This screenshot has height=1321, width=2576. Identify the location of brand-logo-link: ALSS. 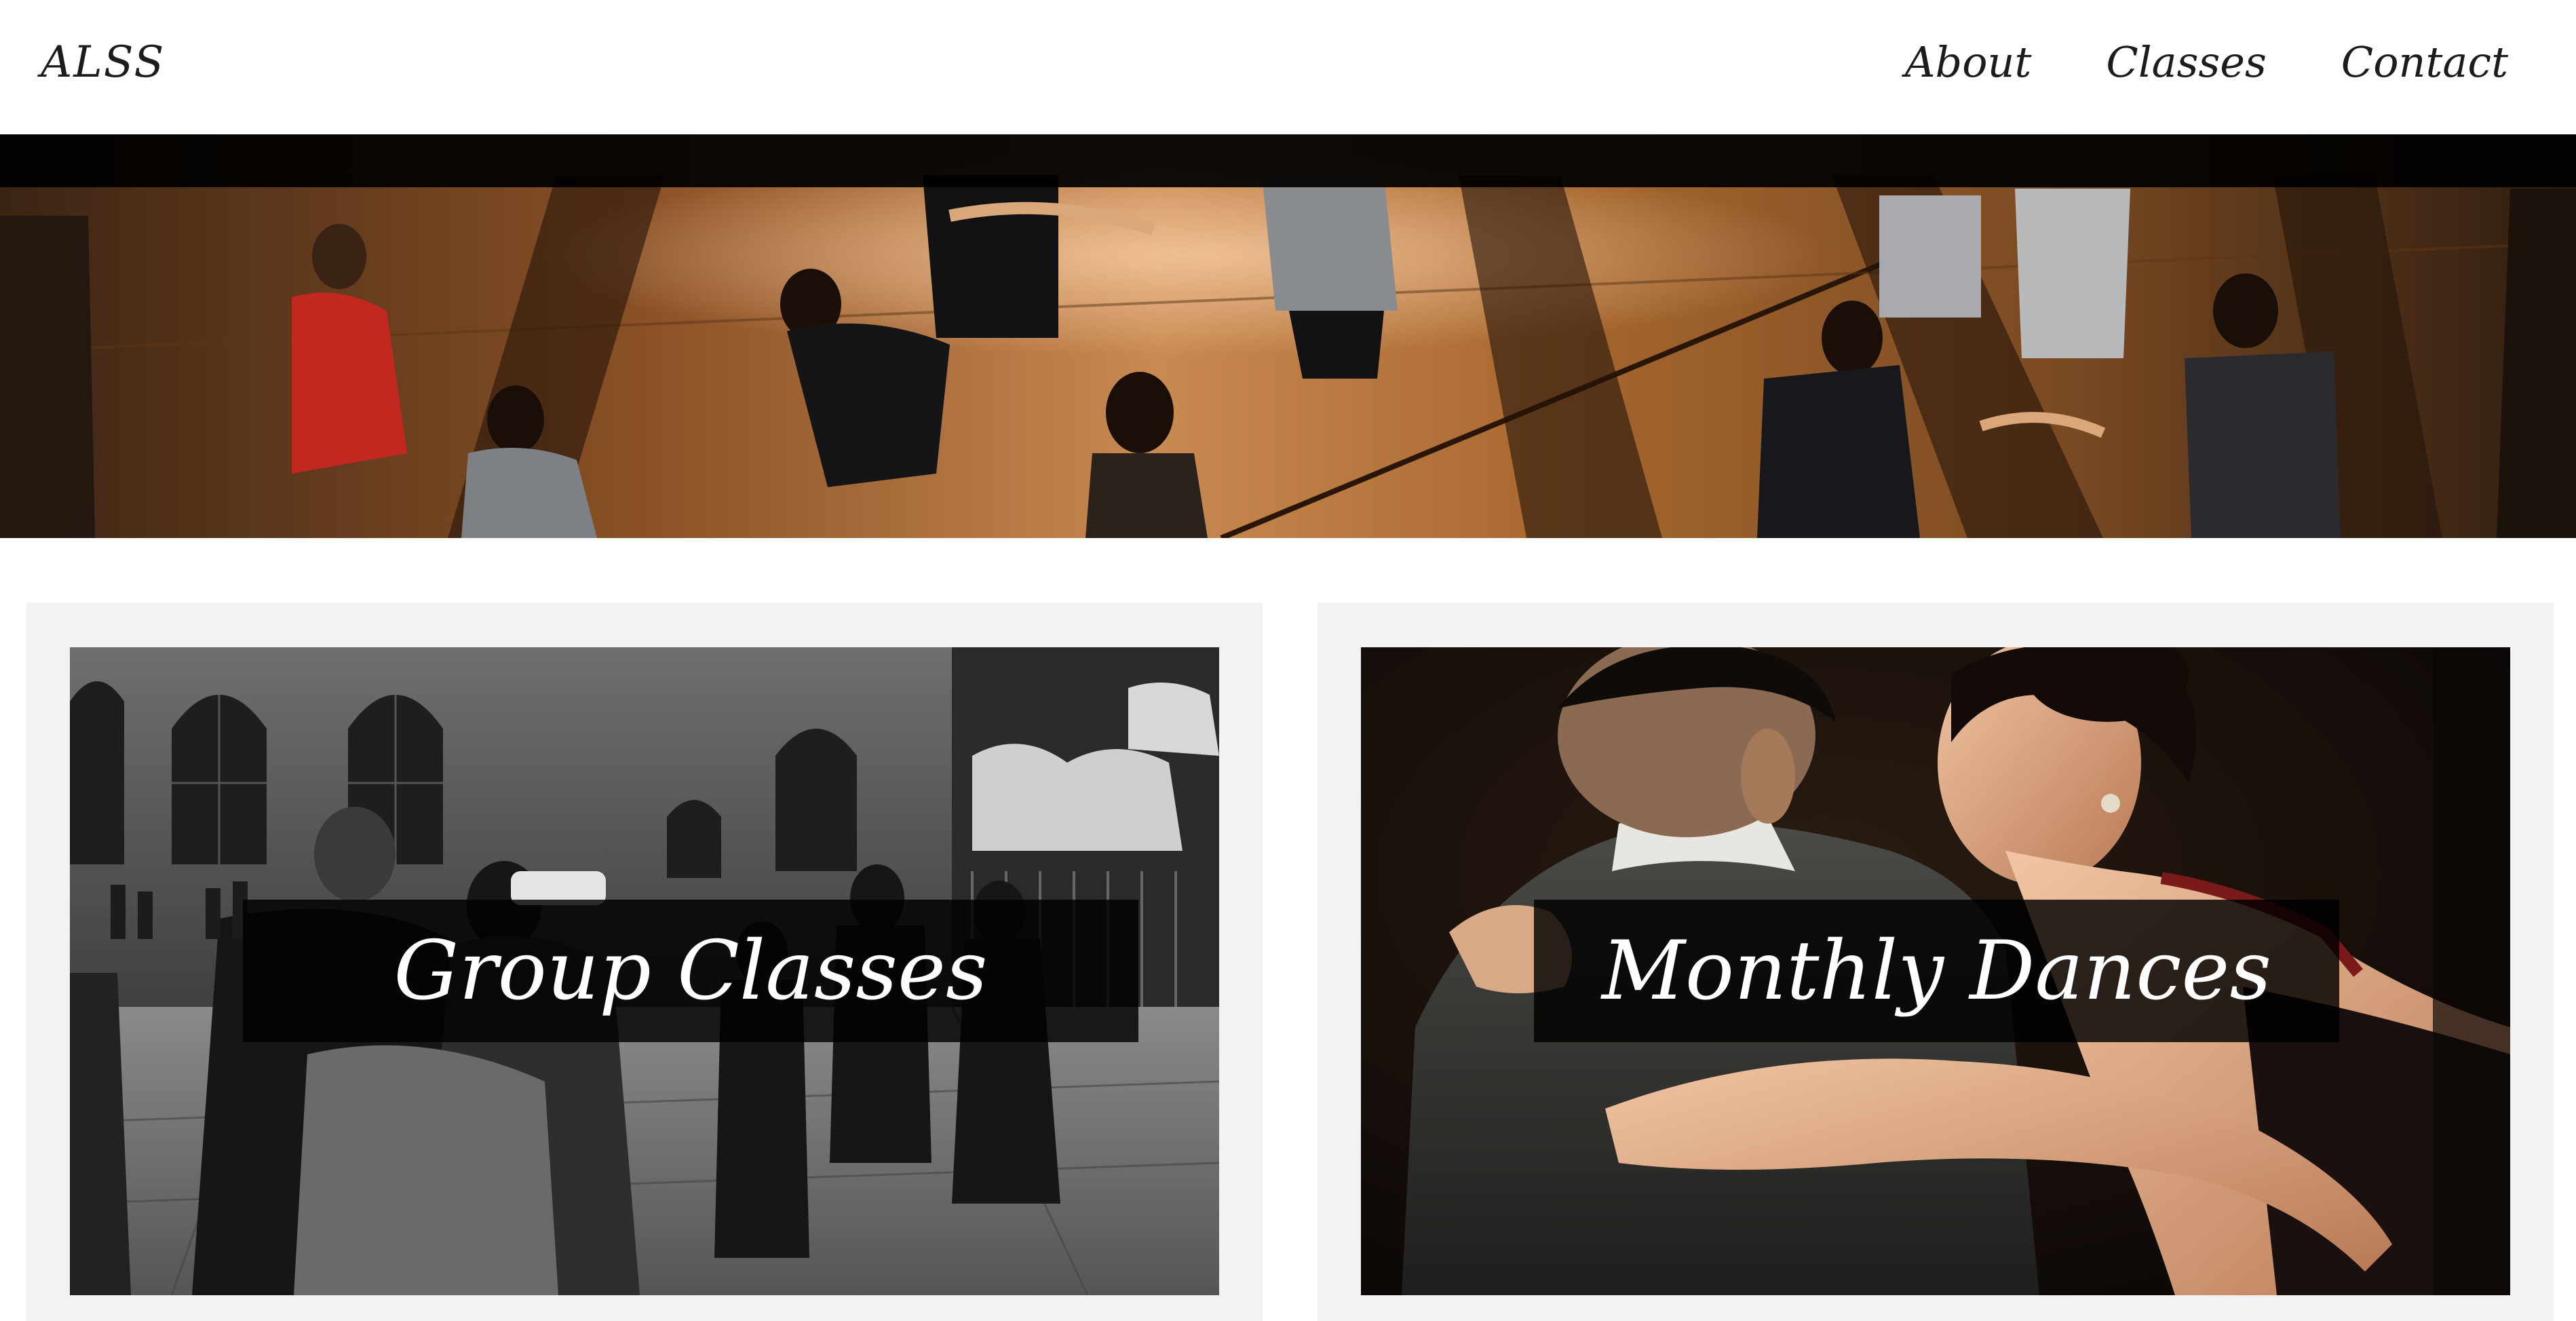
(103, 62).